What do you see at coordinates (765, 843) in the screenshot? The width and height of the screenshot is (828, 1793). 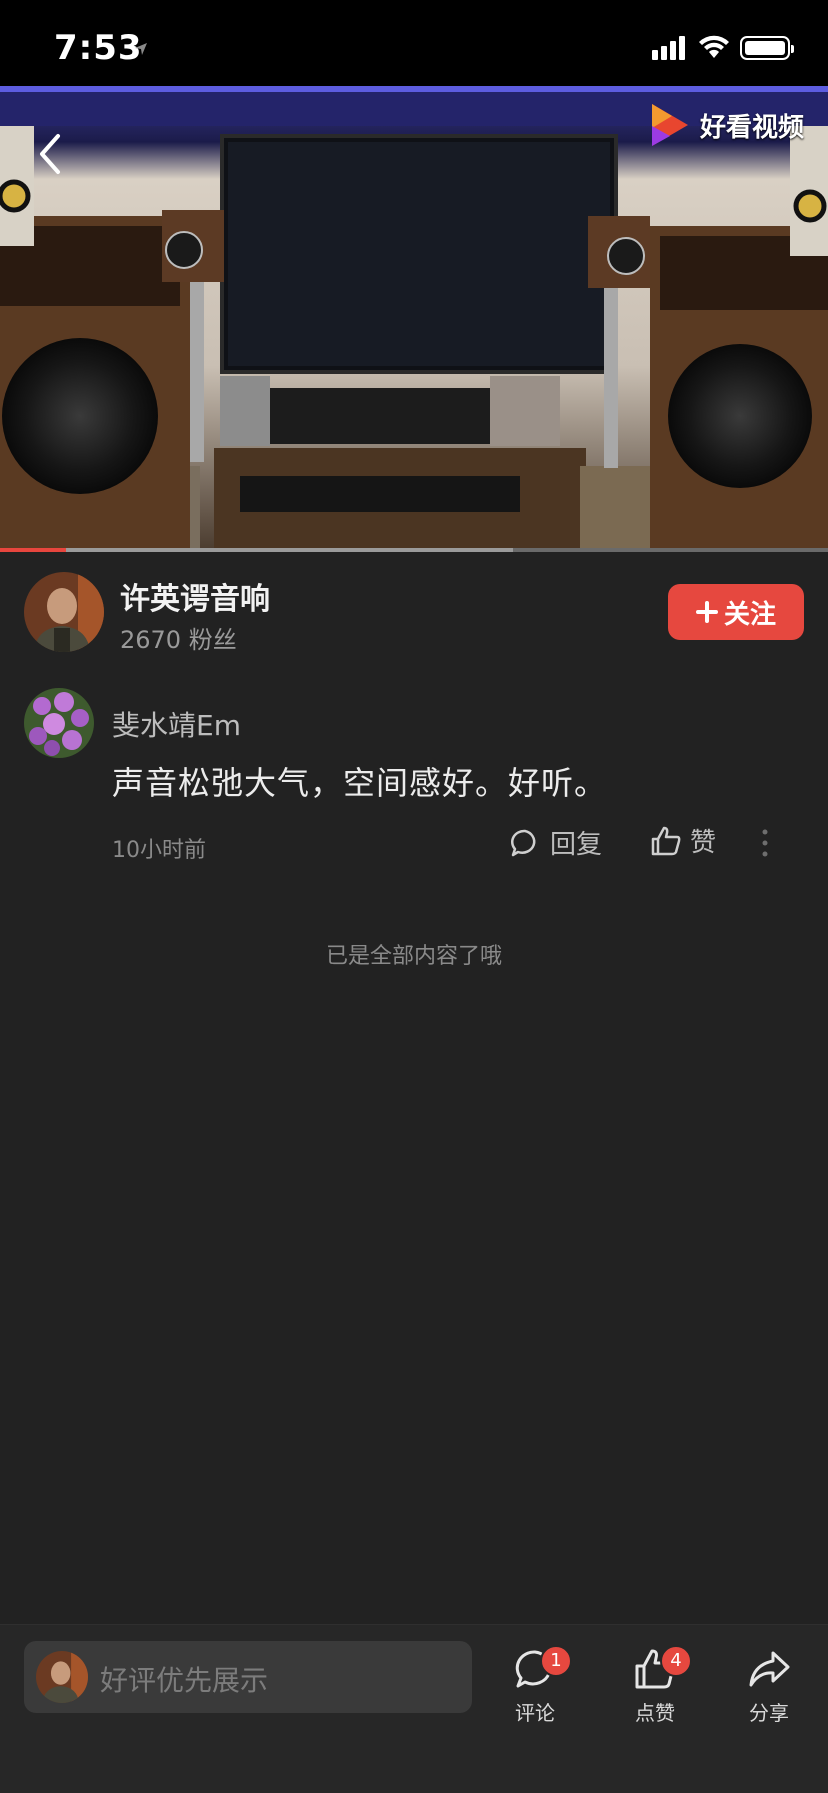 I see `more-options-icon` at bounding box center [765, 843].